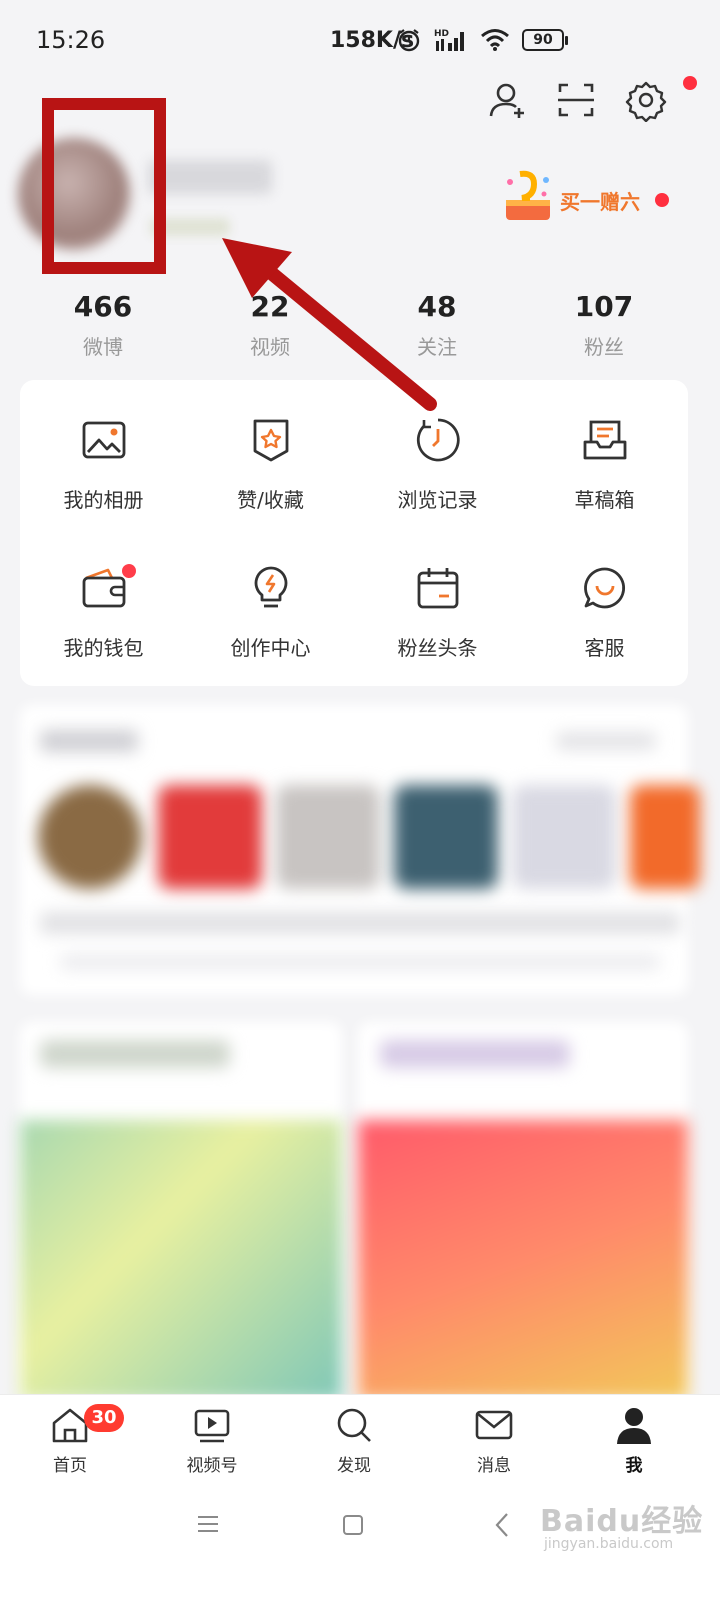  Describe the element at coordinates (271, 587) in the screenshot. I see `lightbulb-icon` at that location.